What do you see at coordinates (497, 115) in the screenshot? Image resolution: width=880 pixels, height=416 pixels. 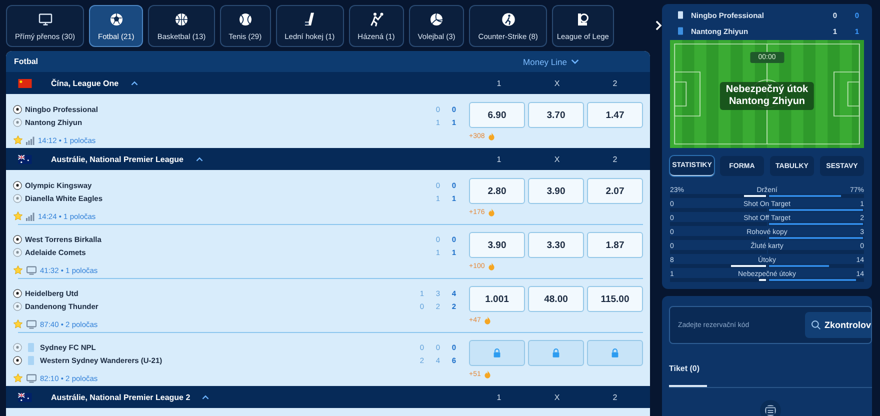 I see `odds-button: 6.90` at bounding box center [497, 115].